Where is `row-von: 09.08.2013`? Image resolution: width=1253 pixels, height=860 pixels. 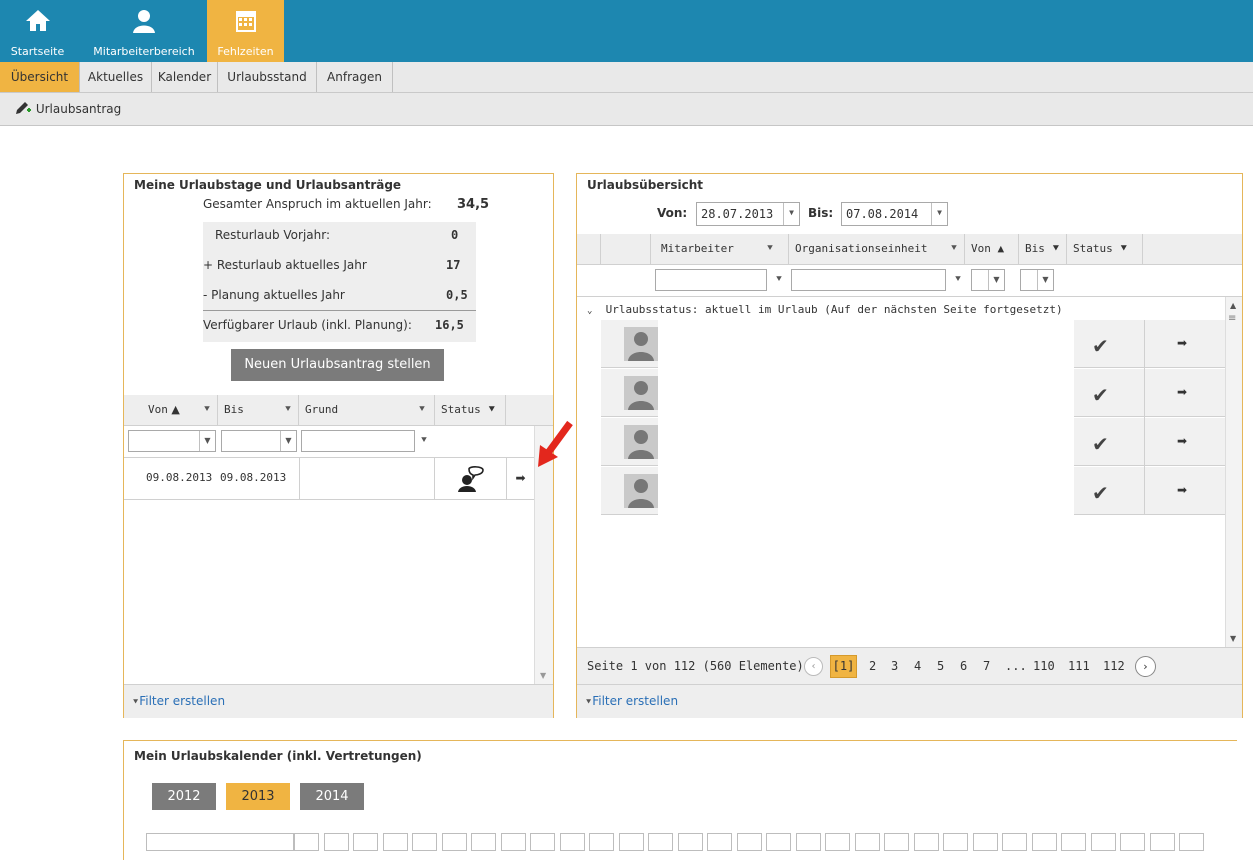 row-von: 09.08.2013 is located at coordinates (179, 477).